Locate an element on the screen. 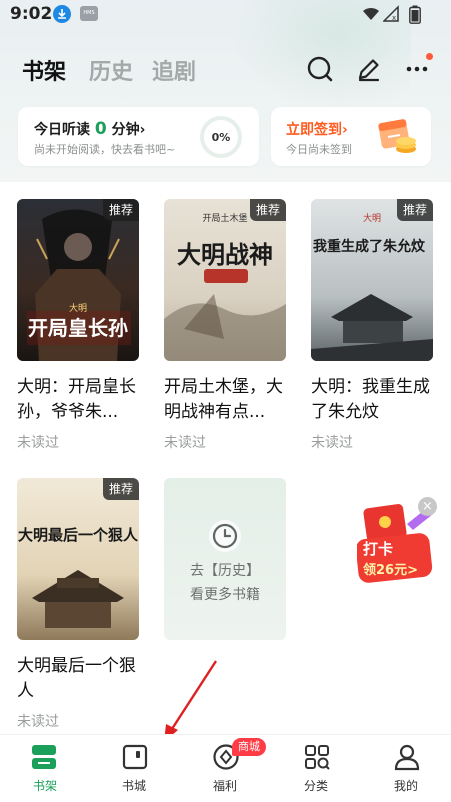  listen-time-card: 今日听读 0 分钟› 尚未开始阅读，快去看书吧~ 0% is located at coordinates (138, 136).